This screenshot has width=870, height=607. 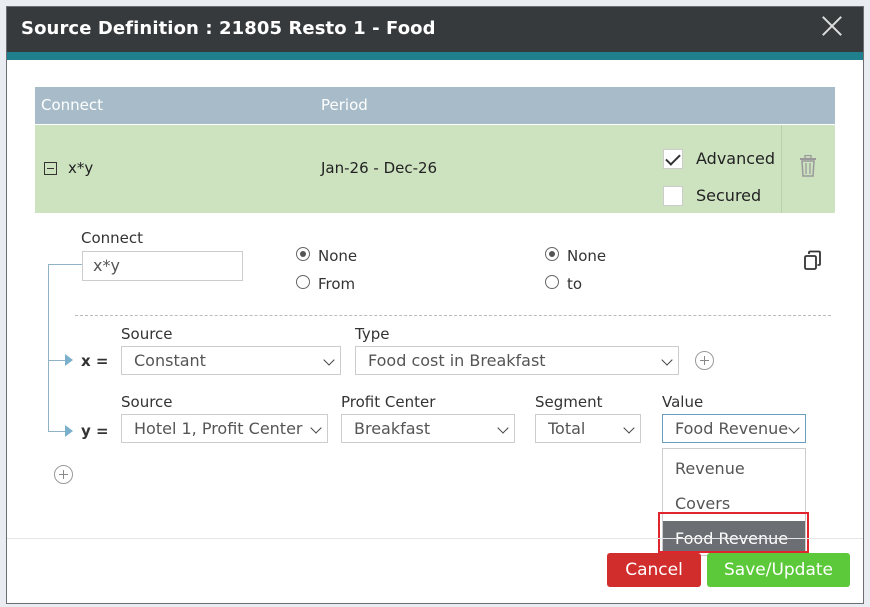 I want to click on x-type-select: Food cost in Breakfast, so click(x=517, y=360).